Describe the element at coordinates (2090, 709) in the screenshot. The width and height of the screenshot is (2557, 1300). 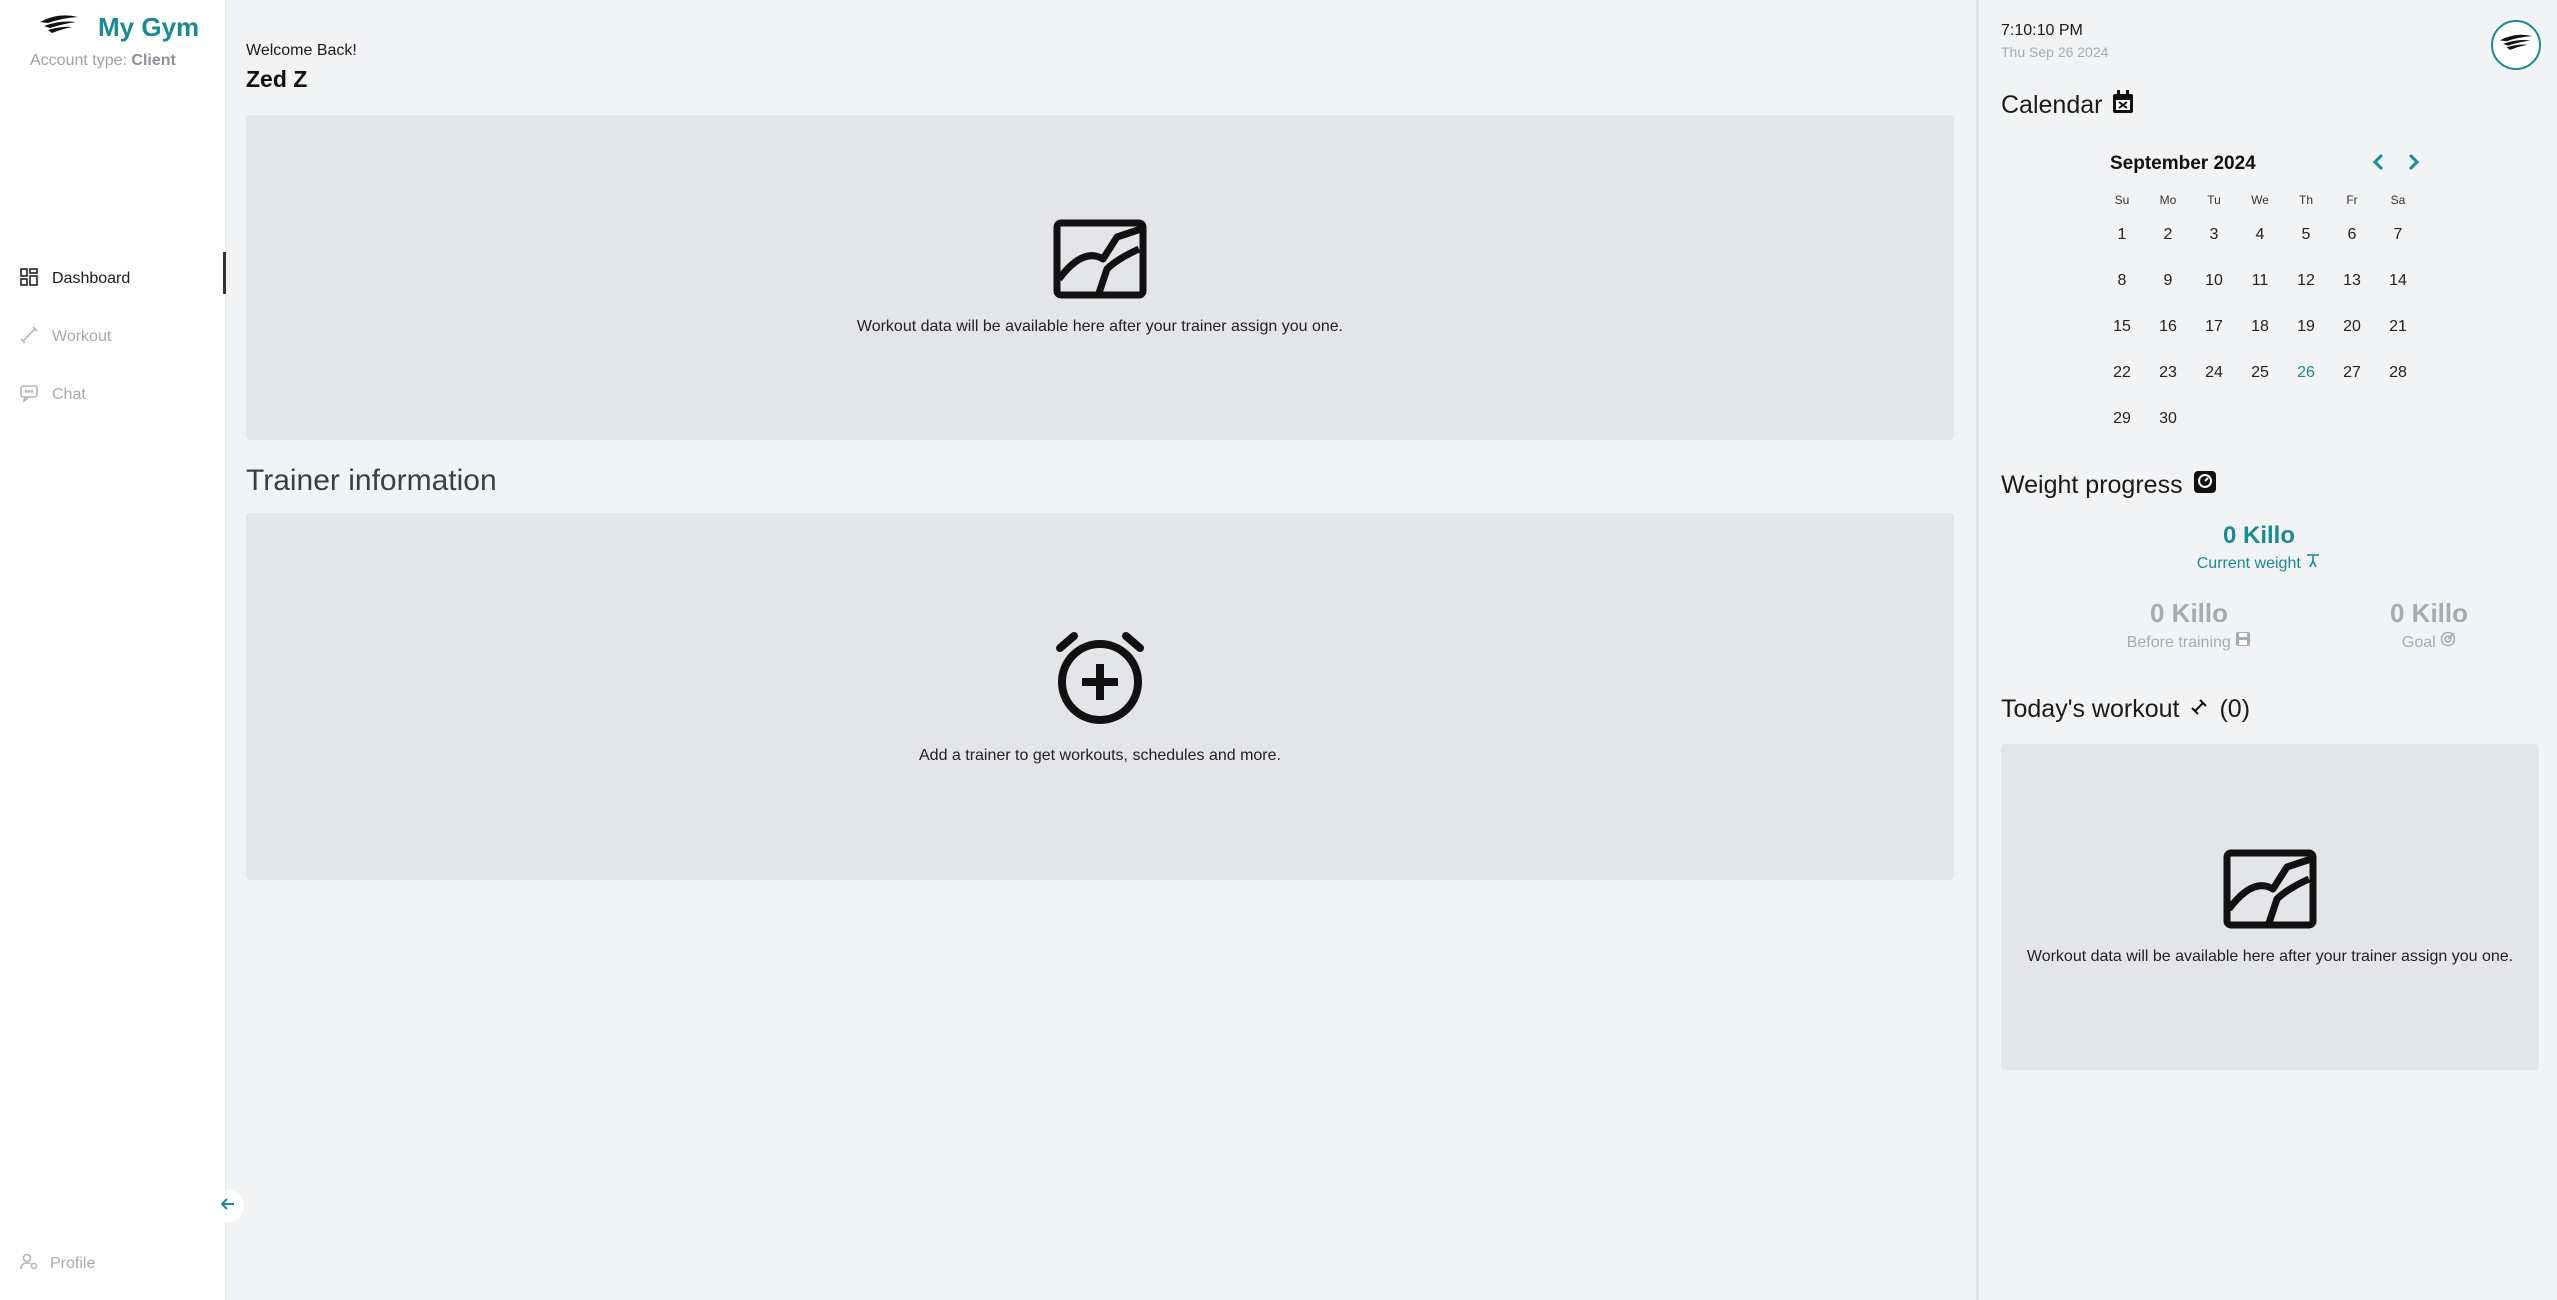
I see `todays-workout-title-text: Today's workout` at that location.